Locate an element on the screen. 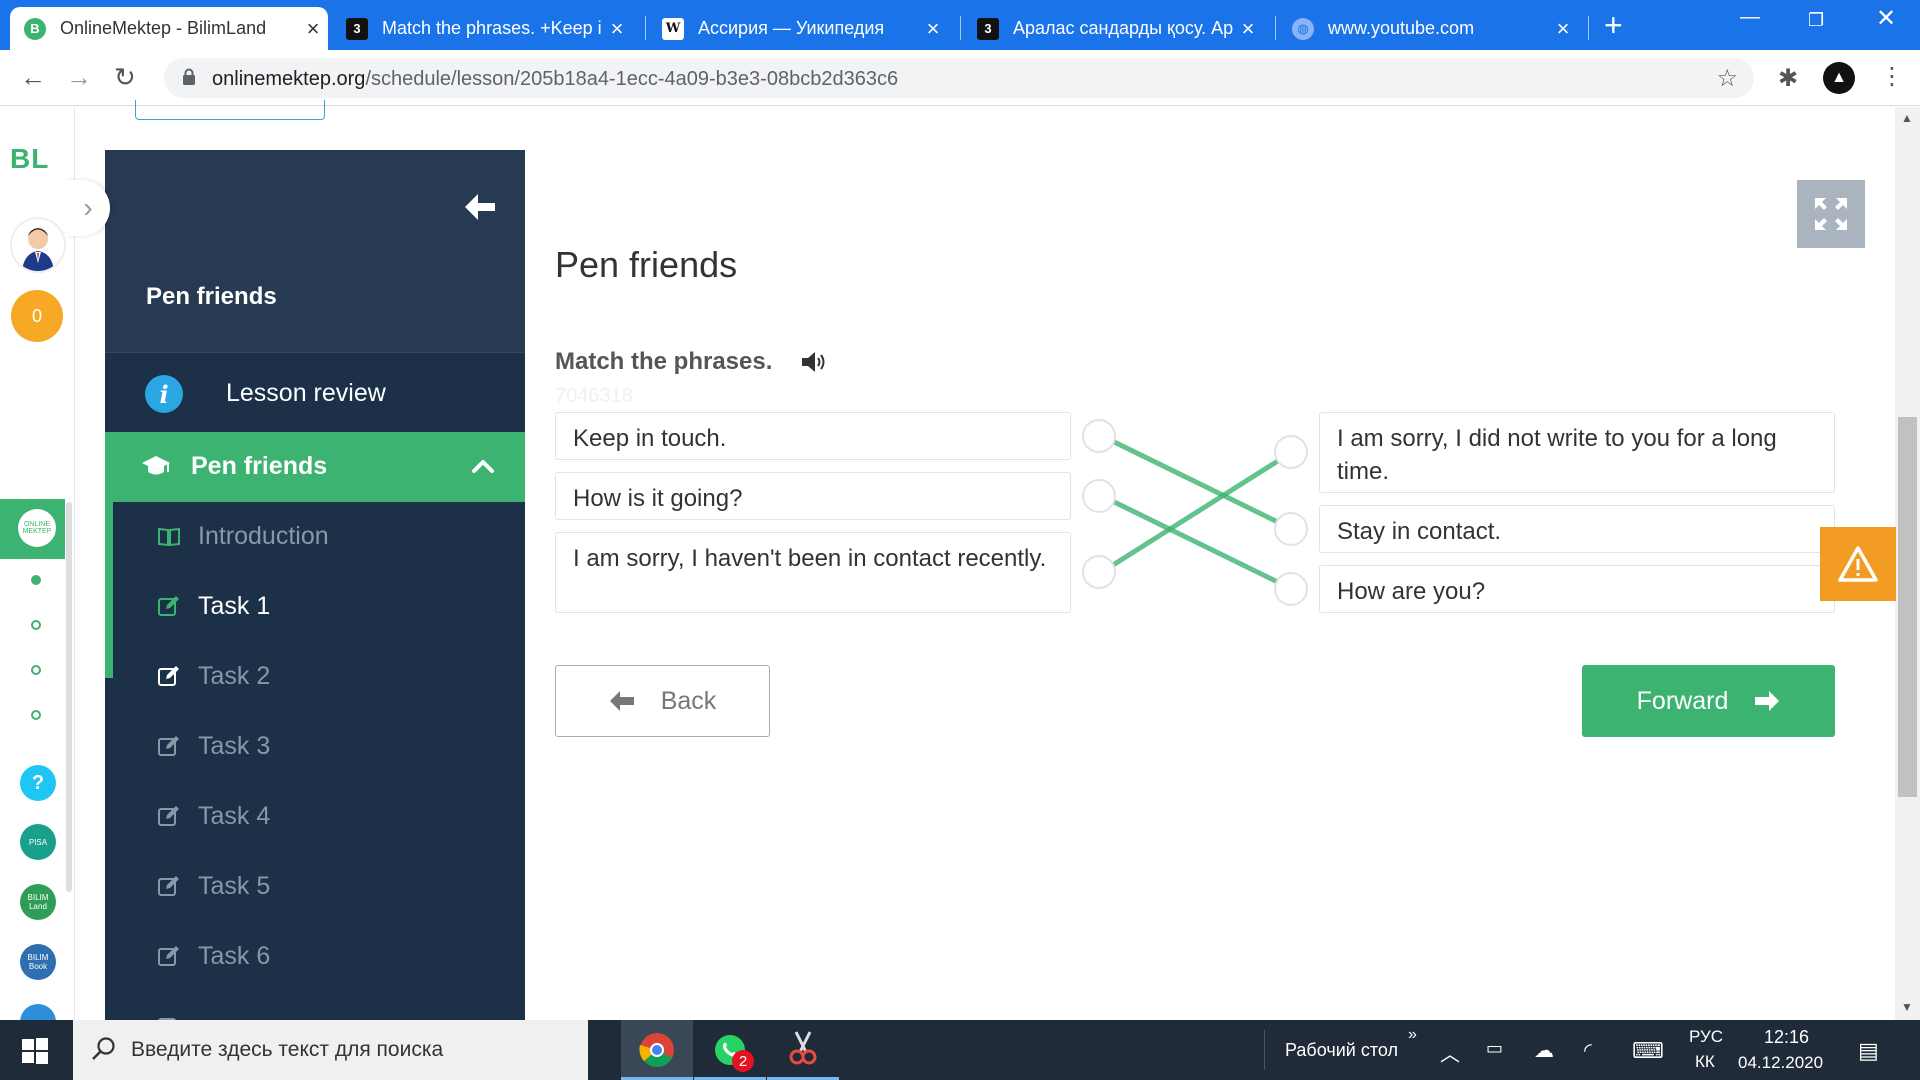  sidebar-section-label: Pen friends is located at coordinates (259, 466).